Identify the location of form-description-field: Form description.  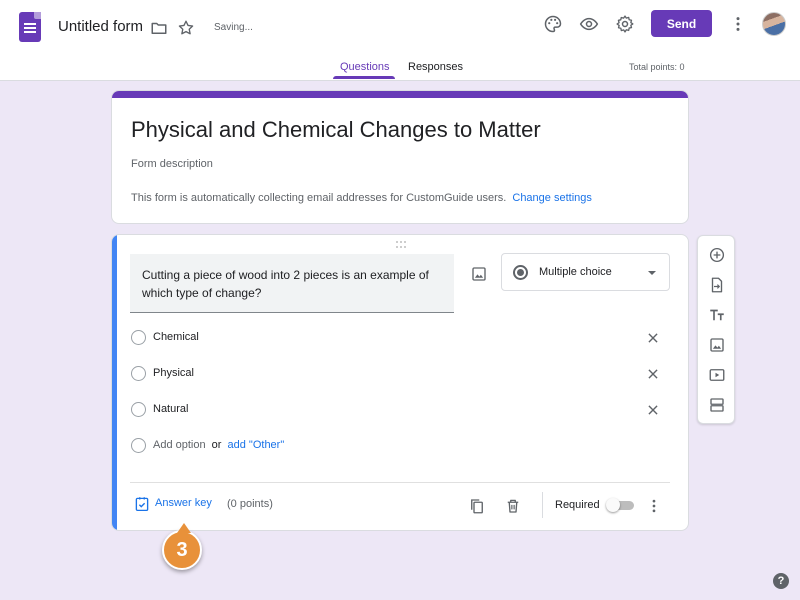
(172, 164).